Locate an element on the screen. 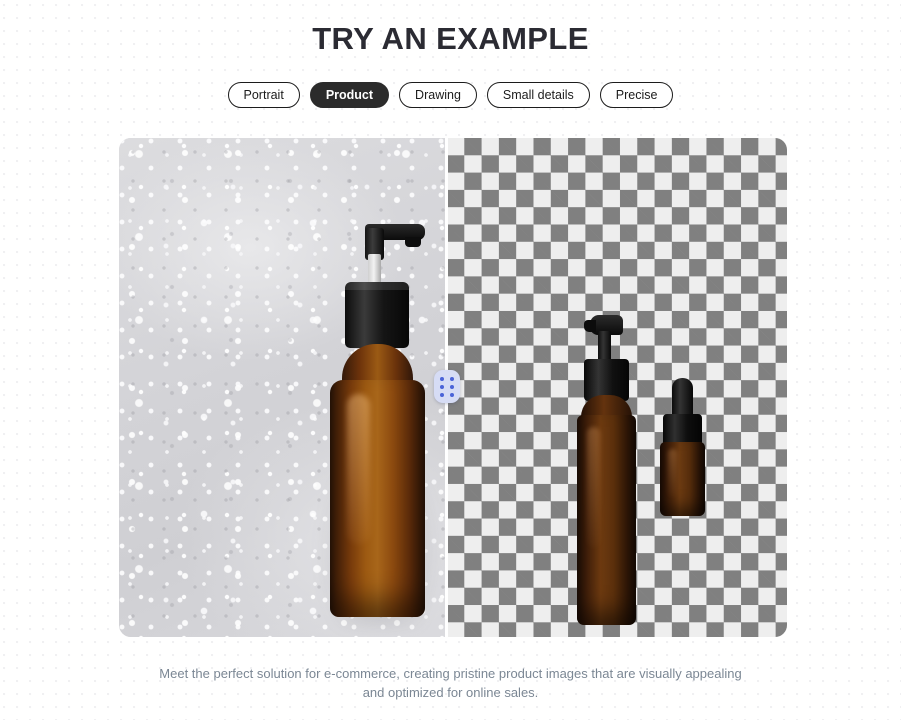 The width and height of the screenshot is (901, 720). amber-dropper-bottle-cutout is located at coordinates (682, 447).